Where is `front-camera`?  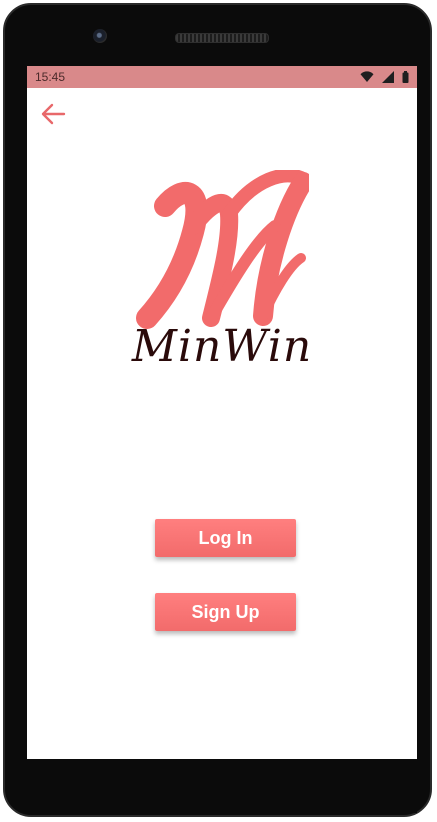 front-camera is located at coordinates (100, 36).